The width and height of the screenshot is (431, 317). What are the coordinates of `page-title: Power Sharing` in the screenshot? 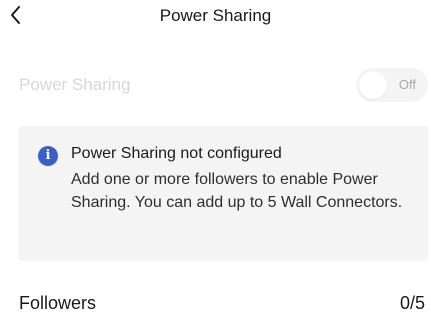 It's located at (215, 15).